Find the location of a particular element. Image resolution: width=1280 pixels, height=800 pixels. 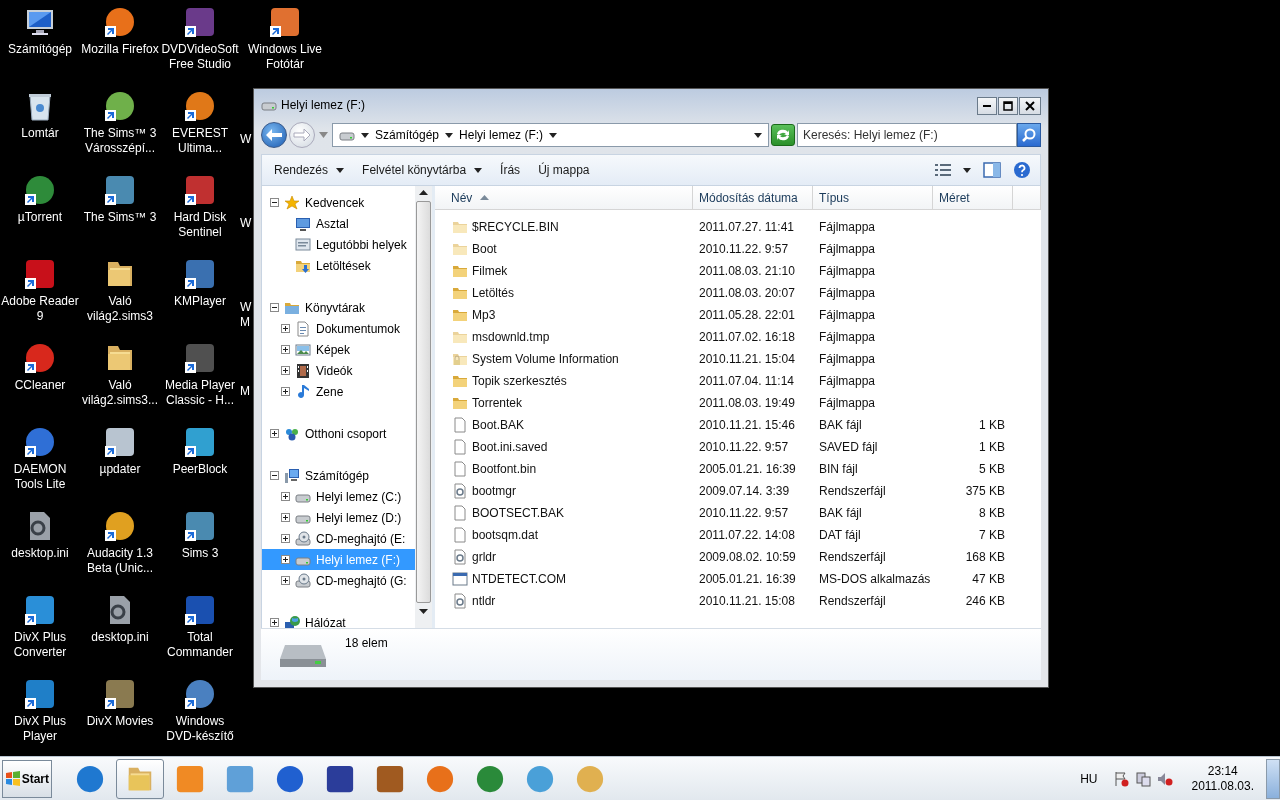

tree-item: Videók is located at coordinates (338, 370).